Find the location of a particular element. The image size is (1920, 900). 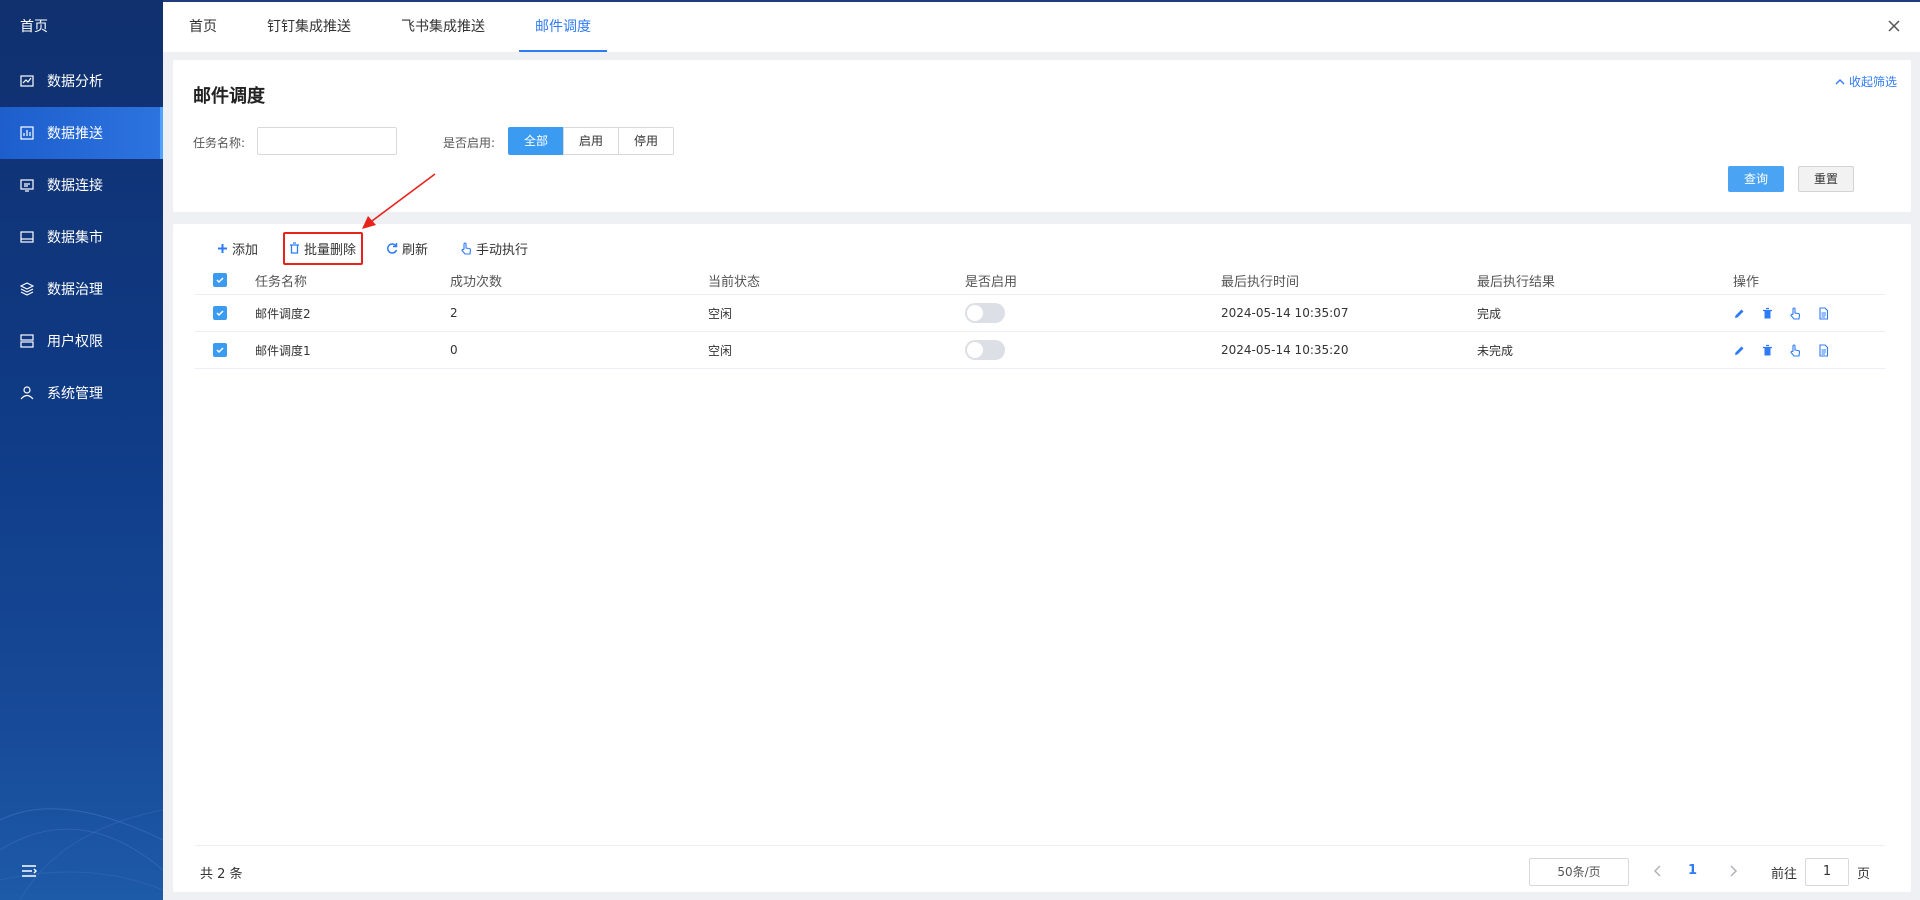

sidebar-item-label: 数据连接 is located at coordinates (75, 186).